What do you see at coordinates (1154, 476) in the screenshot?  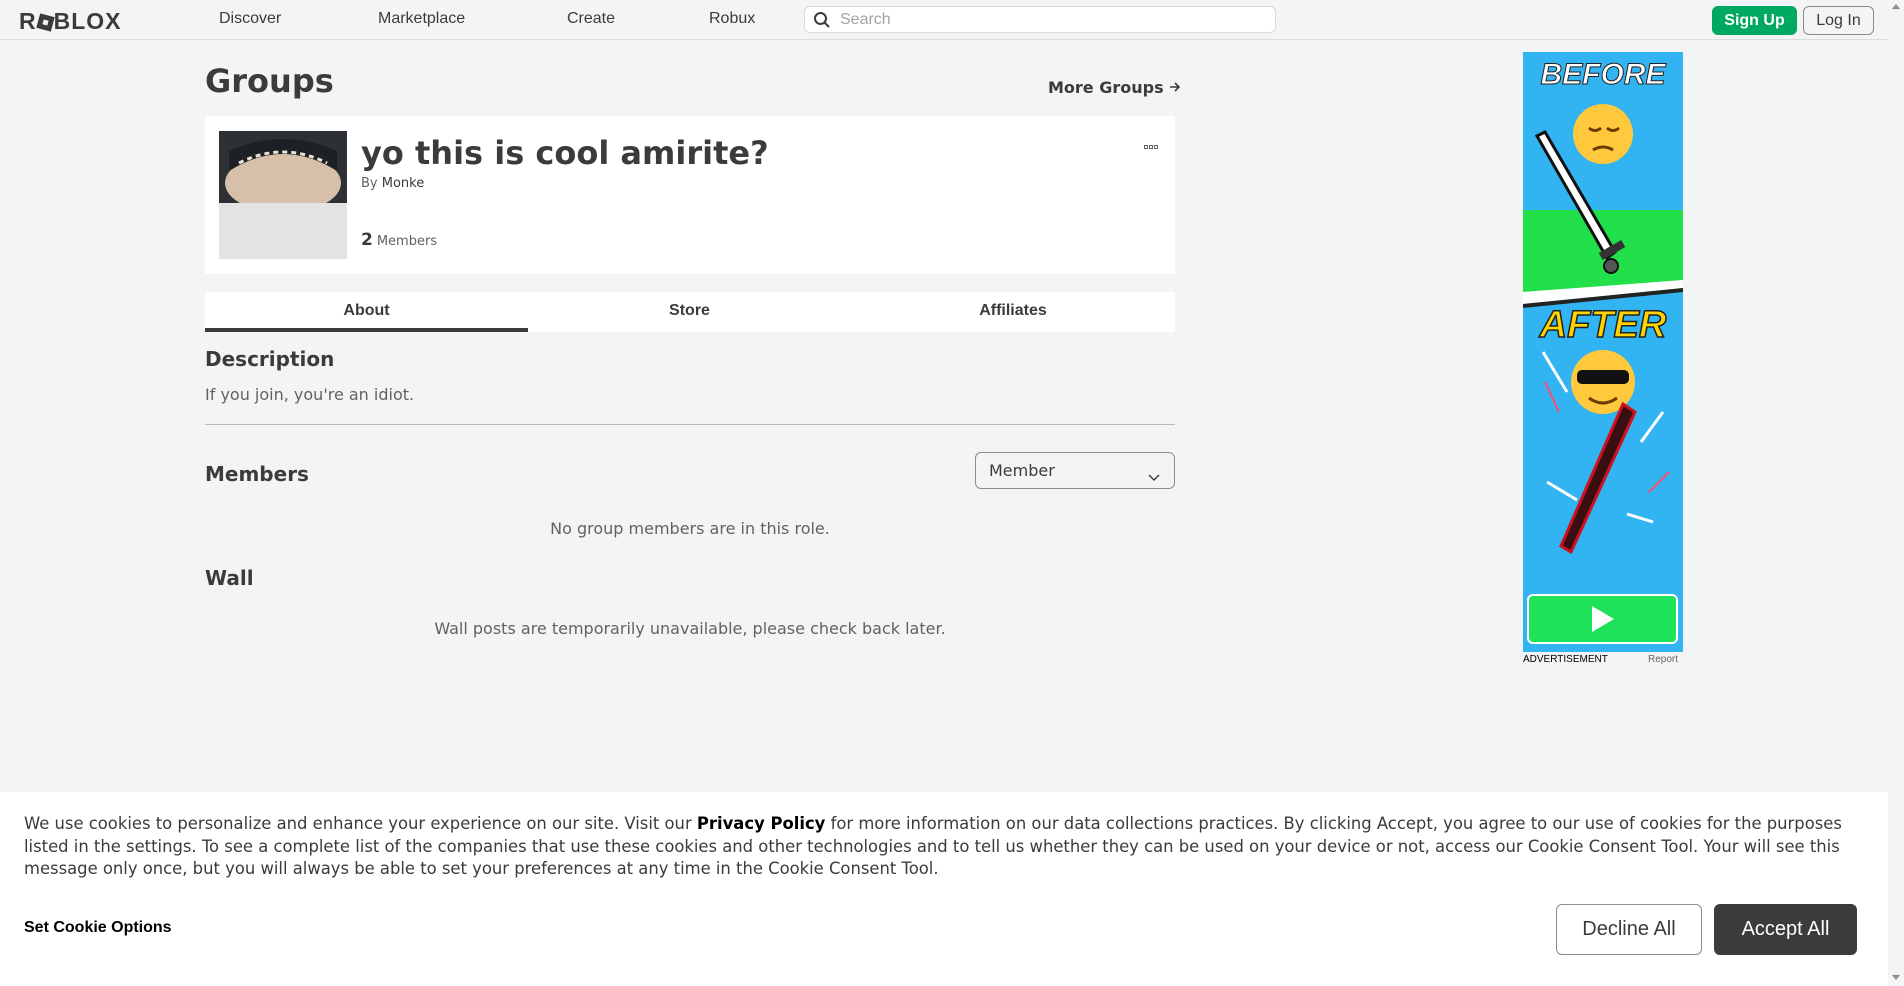 I see `chevron-down-icon` at bounding box center [1154, 476].